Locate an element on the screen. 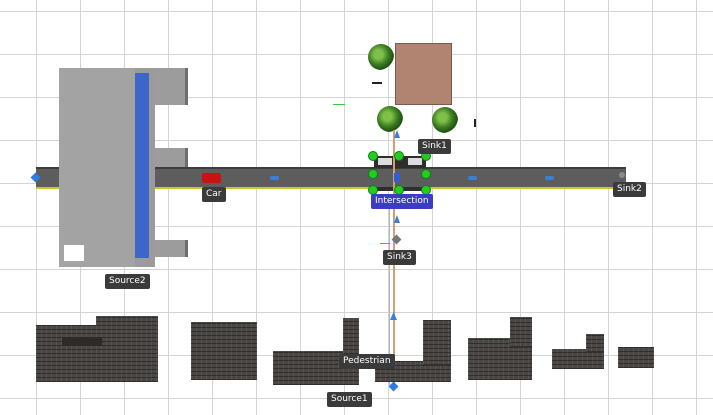 The image size is (713, 415). intersection-label: Intersection is located at coordinates (402, 201).